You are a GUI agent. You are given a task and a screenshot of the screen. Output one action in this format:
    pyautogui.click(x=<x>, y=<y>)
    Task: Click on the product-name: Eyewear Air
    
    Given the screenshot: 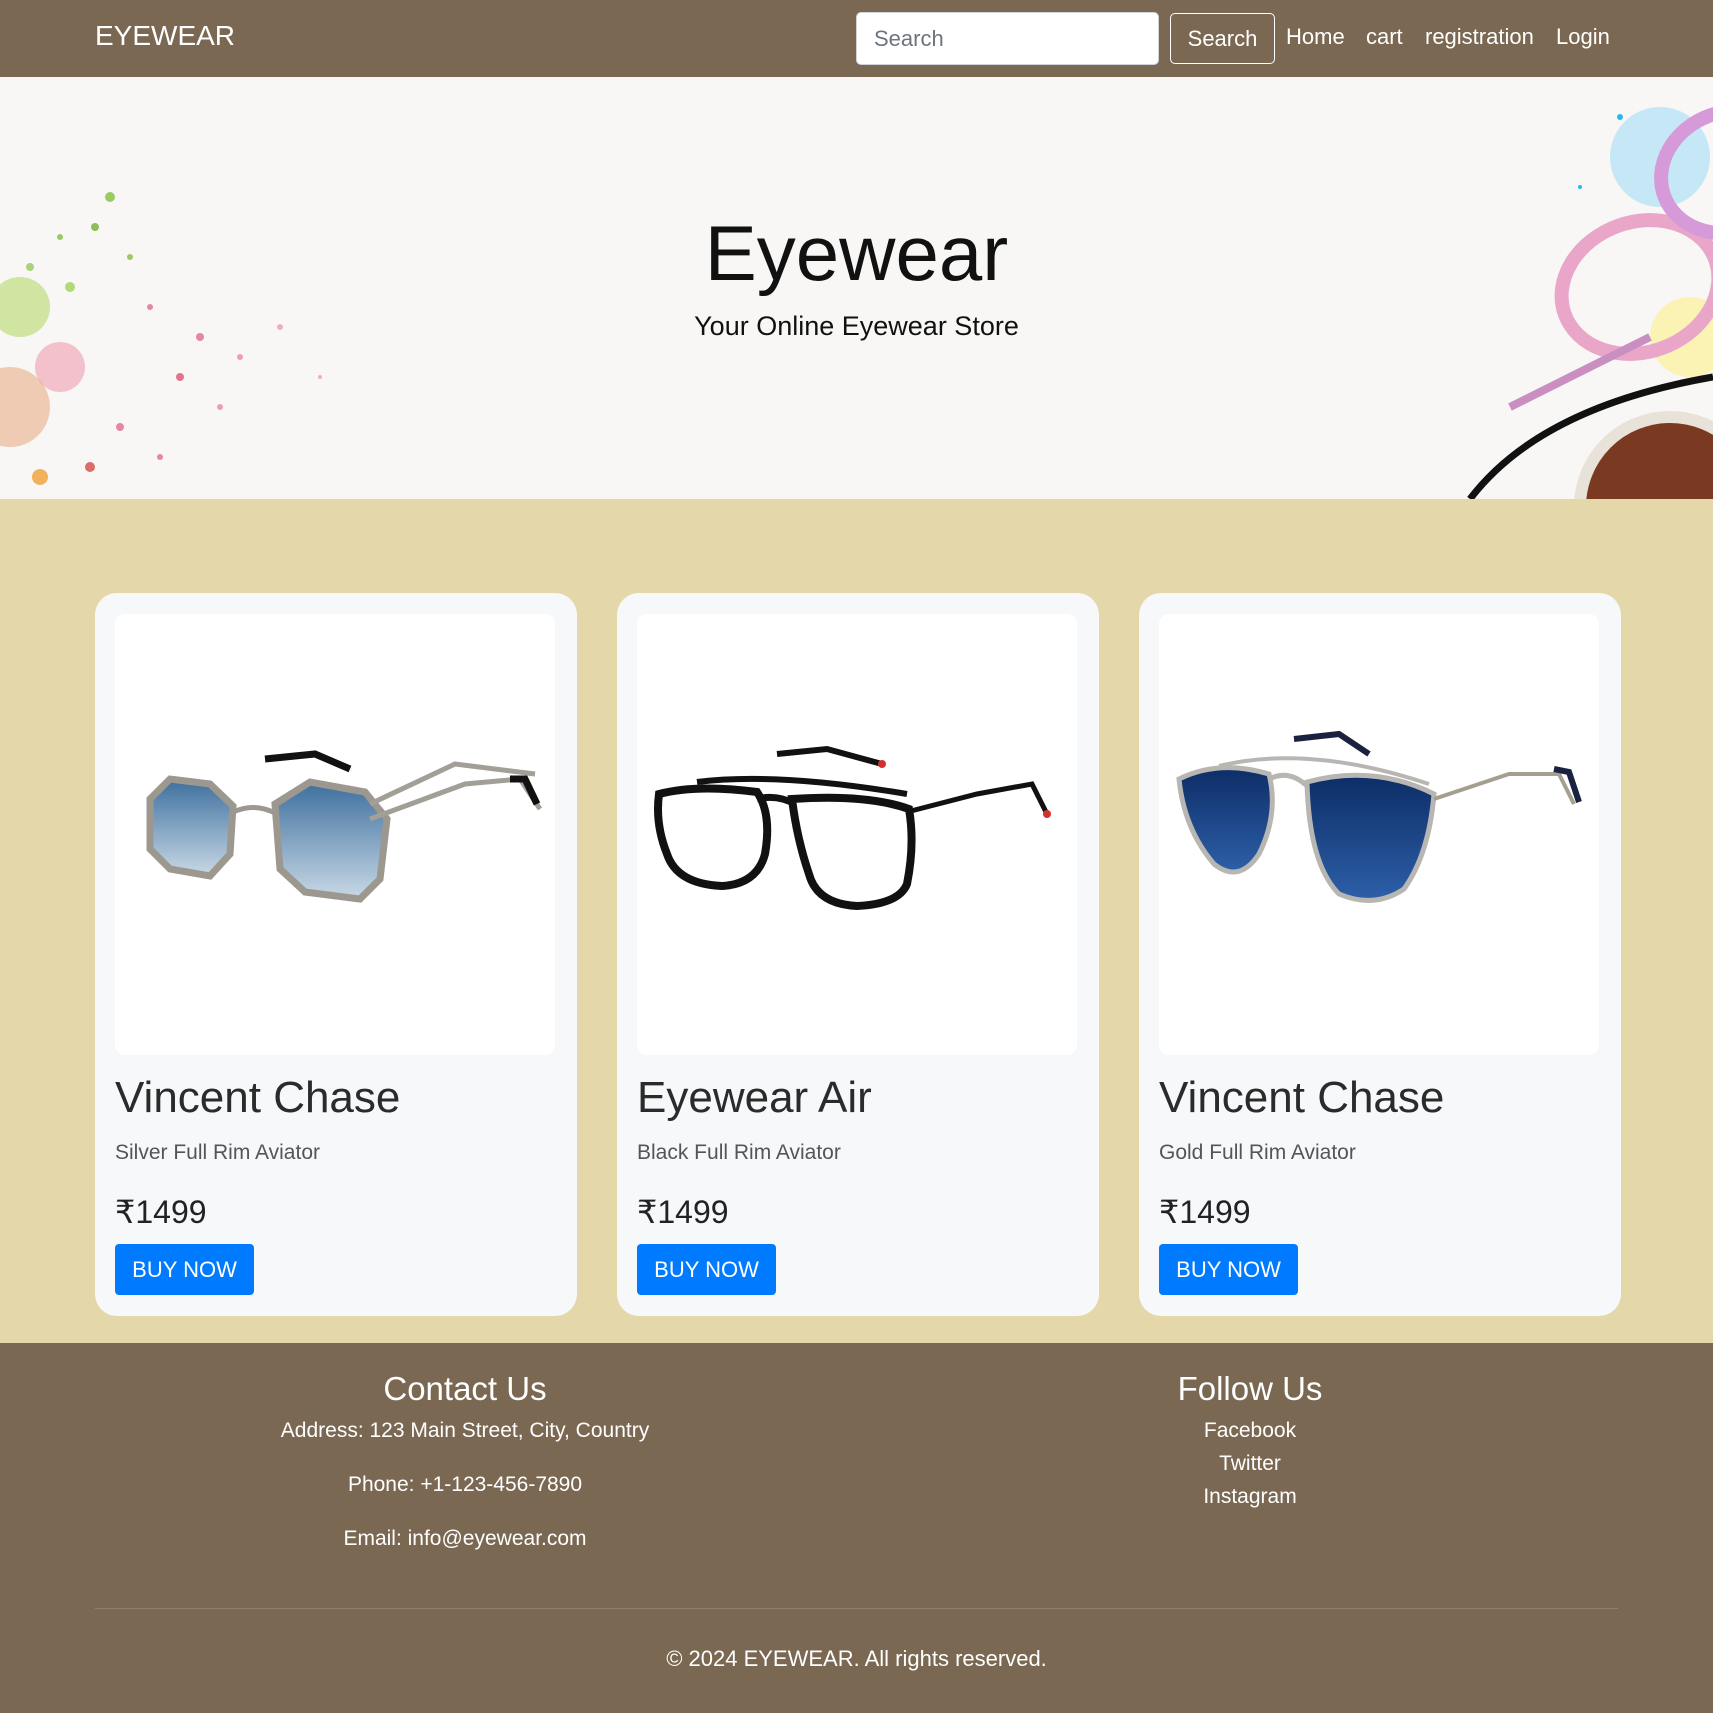 What is the action you would take?
    pyautogui.click(x=754, y=1097)
    